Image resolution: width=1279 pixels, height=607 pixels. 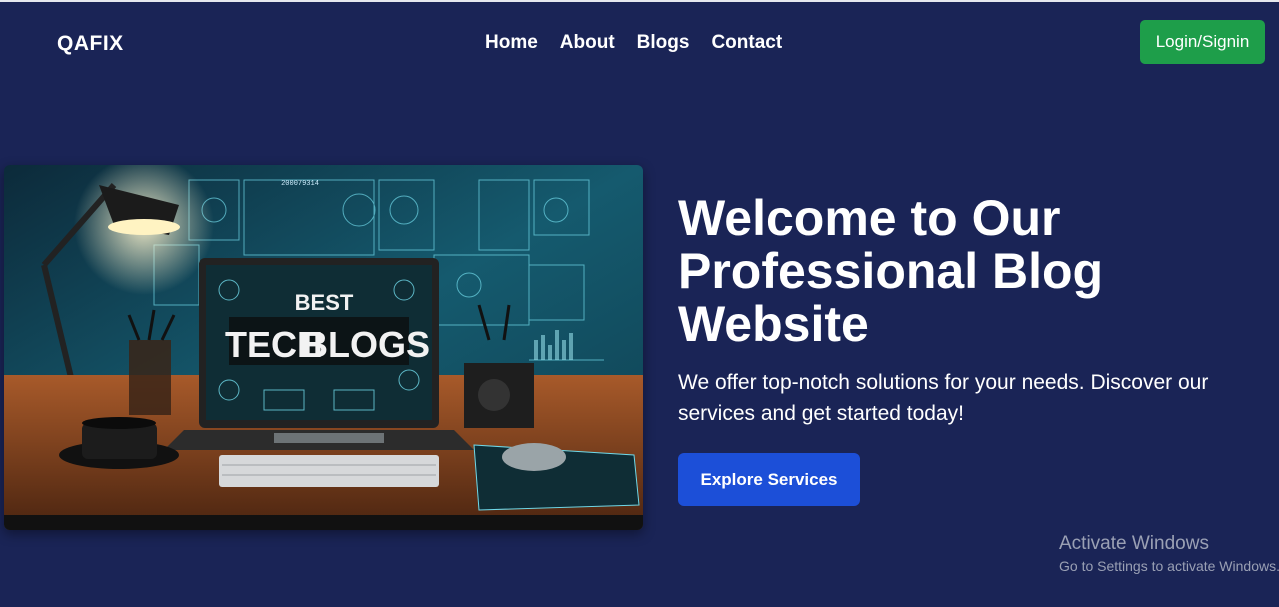 I want to click on nav-home-link: Home, so click(x=511, y=43).